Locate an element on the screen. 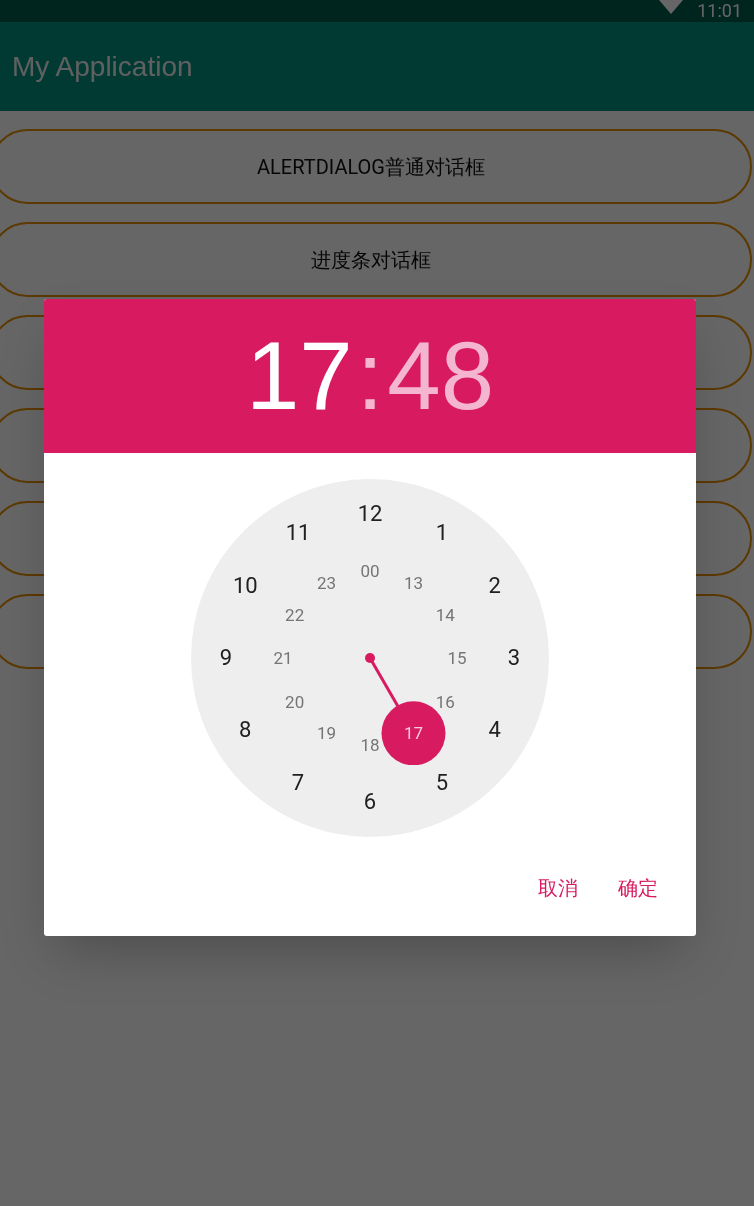 Image resolution: width=754 pixels, height=1206 pixels. clock-number: 19 is located at coordinates (326, 733).